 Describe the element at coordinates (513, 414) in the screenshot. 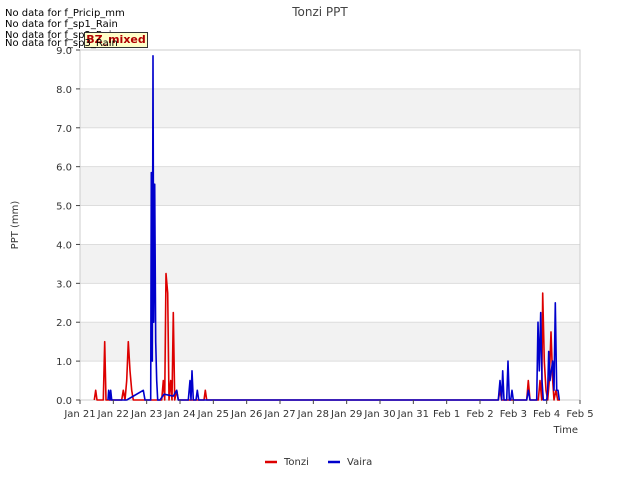

I see `x-tick-label: Feb 3` at that location.